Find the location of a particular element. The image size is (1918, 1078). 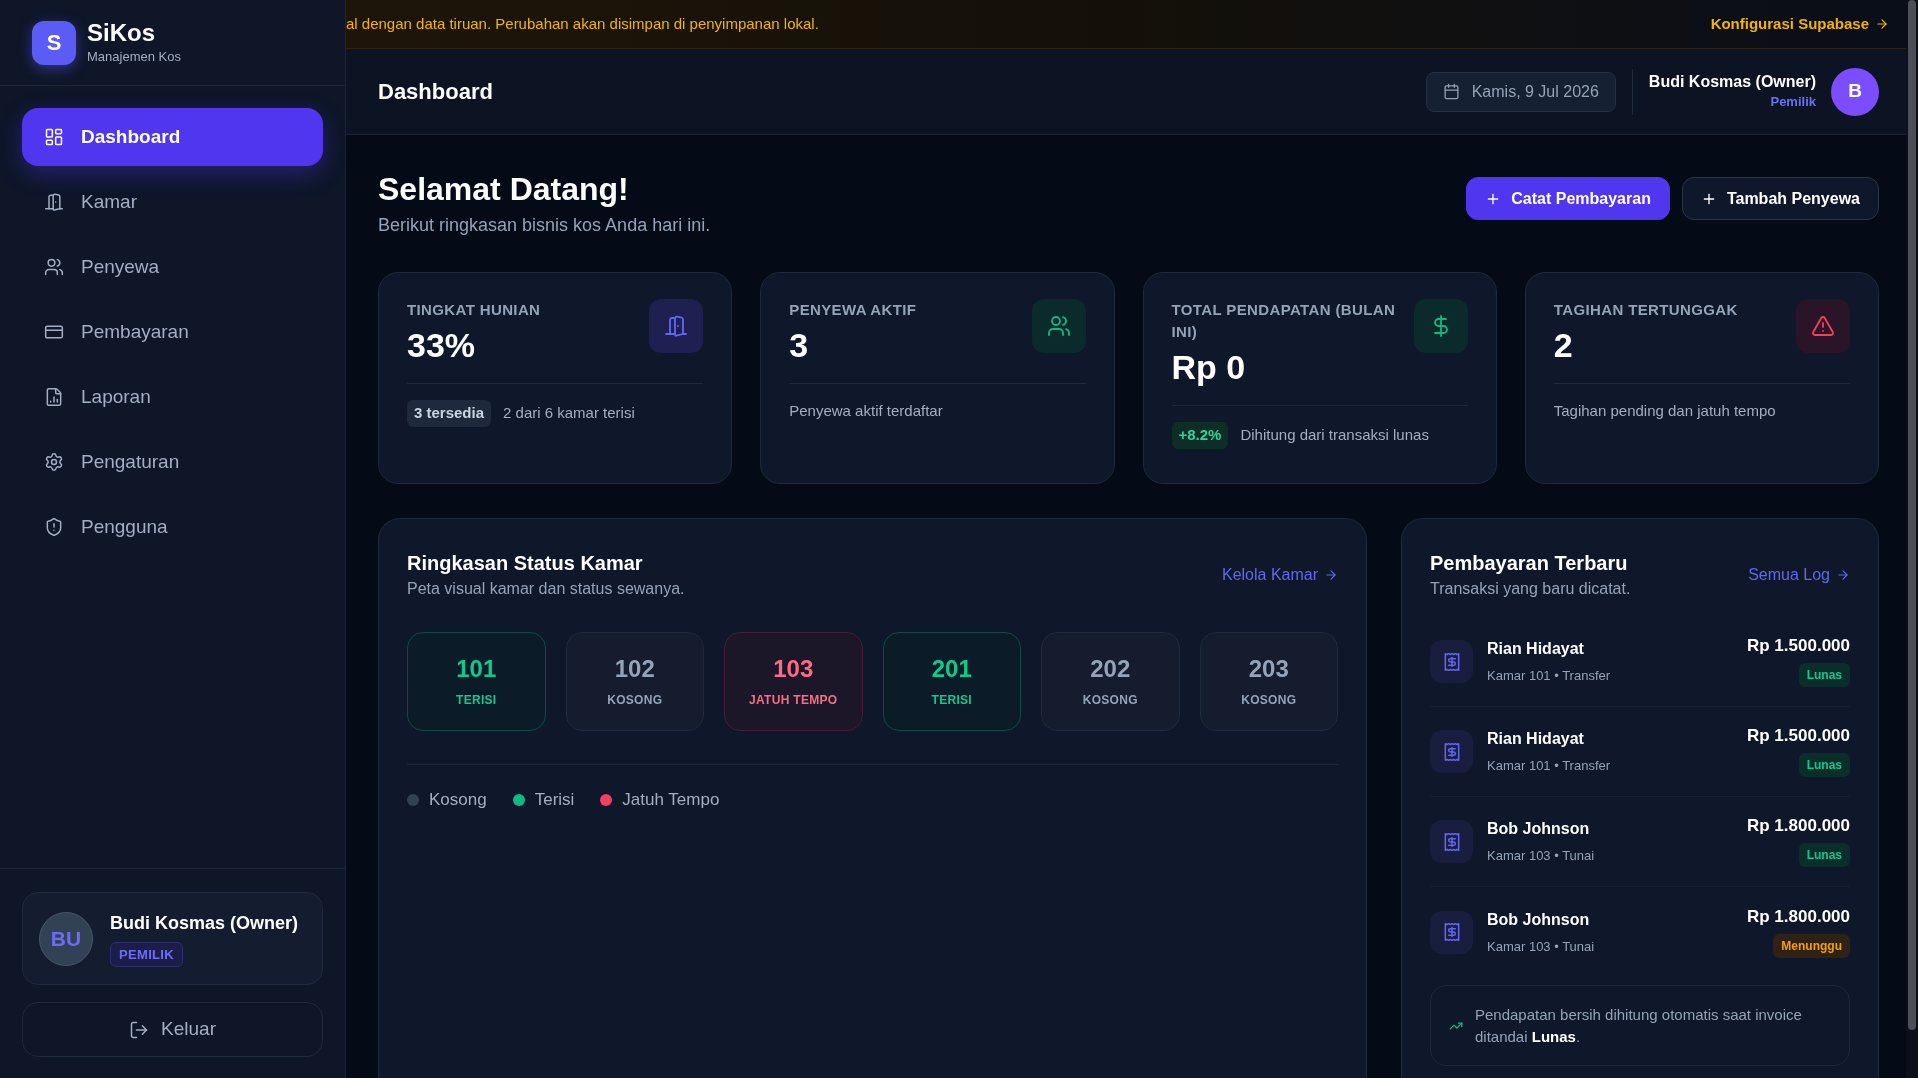

settings-icon is located at coordinates (54, 462).